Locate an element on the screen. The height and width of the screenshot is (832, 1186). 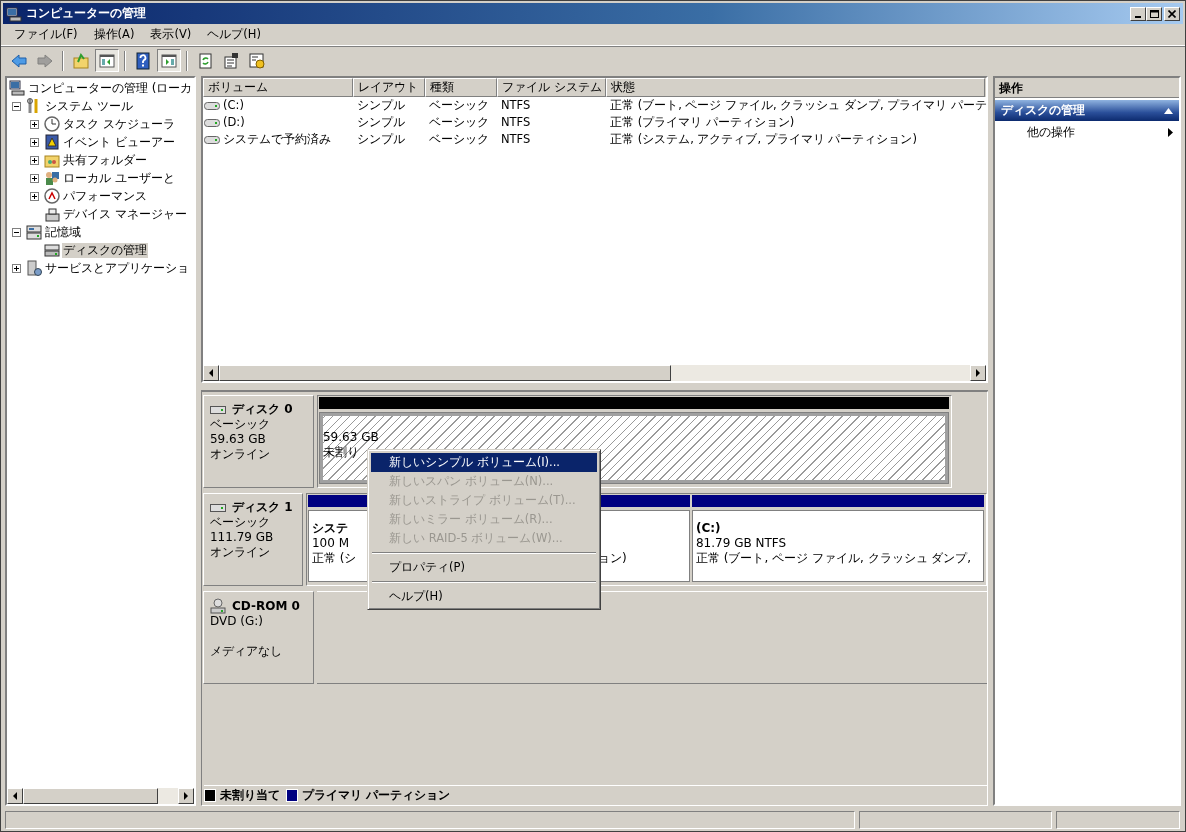
maximize-button is located at coordinates (1154, 13).